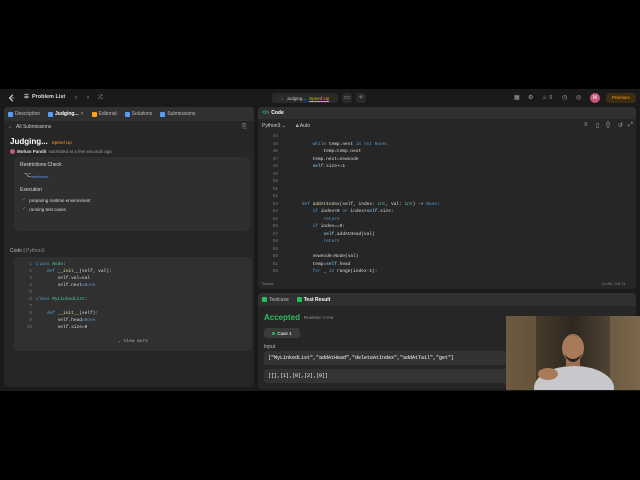 The image size is (640, 480). I want to click on code-line: newnode=Node(val), so click(325, 256).